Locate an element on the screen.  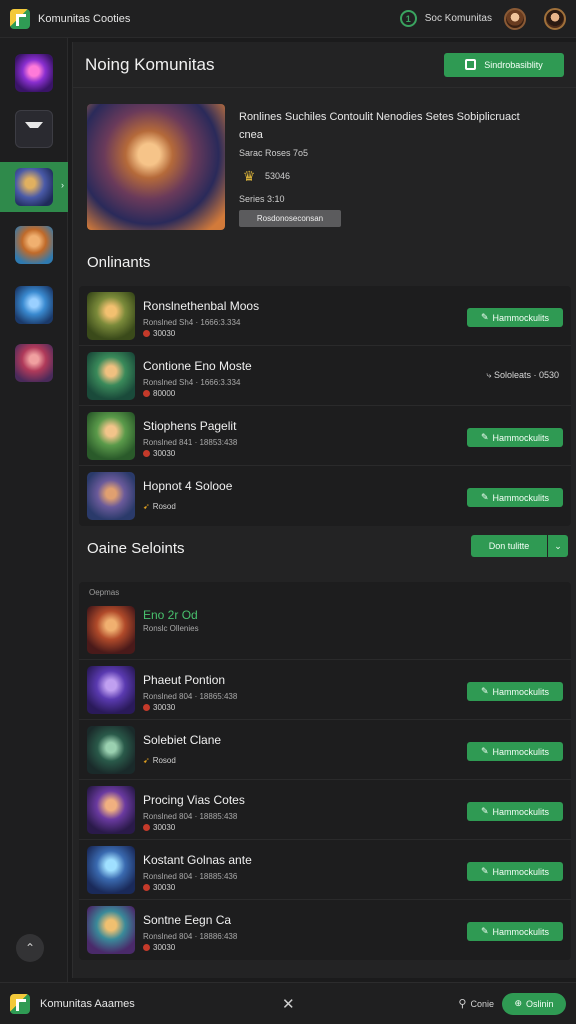
close-icon: ✕ is located at coordinates (288, 1004).